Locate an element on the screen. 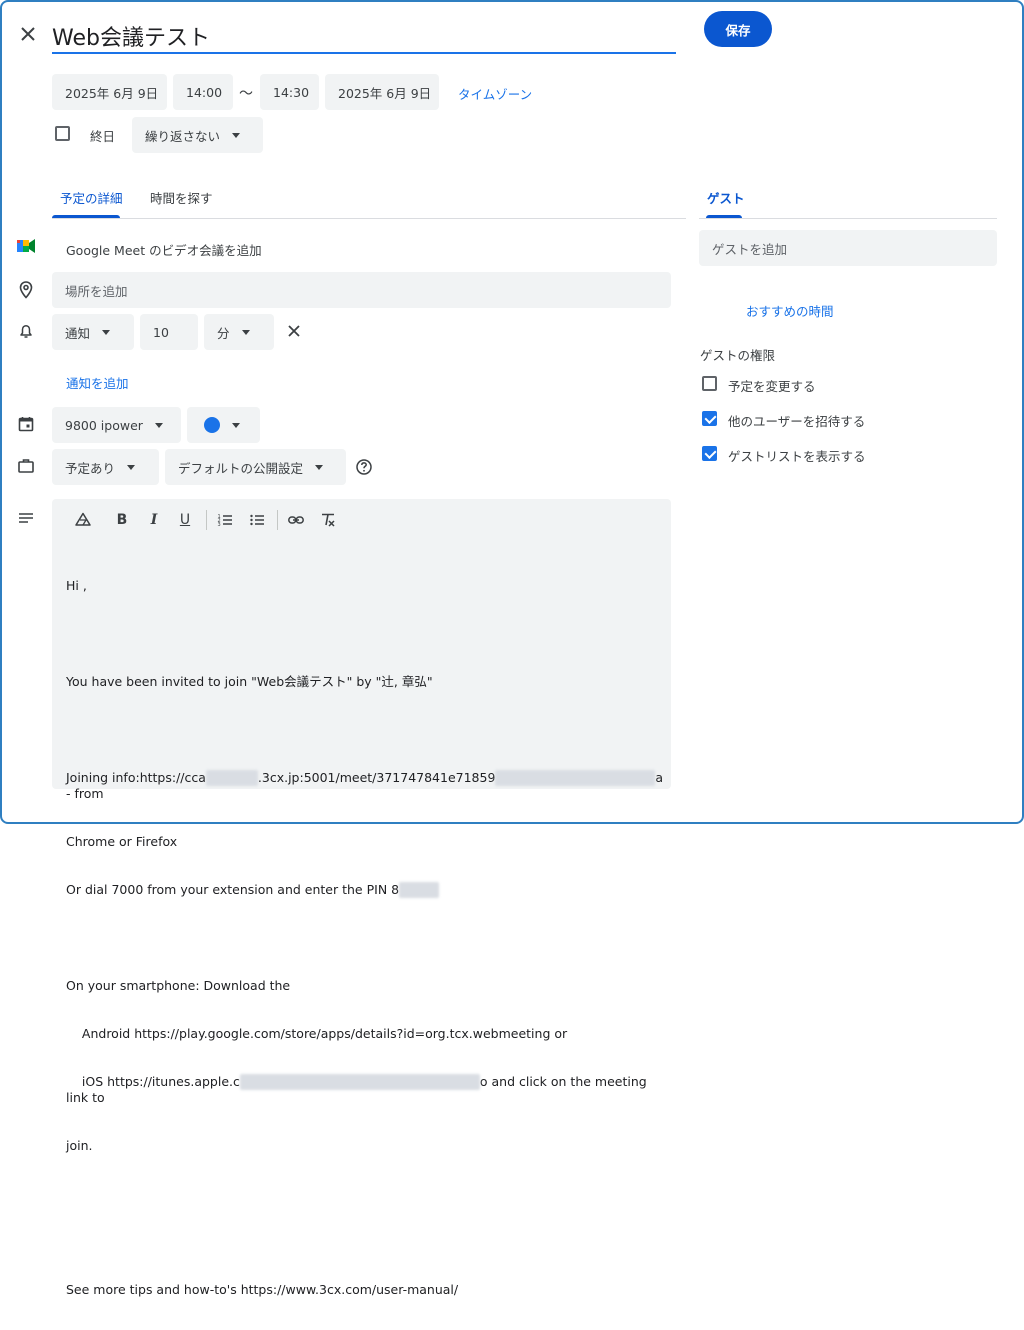 This screenshot has height=1330, width=1024. repeat-dropdown: 繰り返さない is located at coordinates (197, 135).